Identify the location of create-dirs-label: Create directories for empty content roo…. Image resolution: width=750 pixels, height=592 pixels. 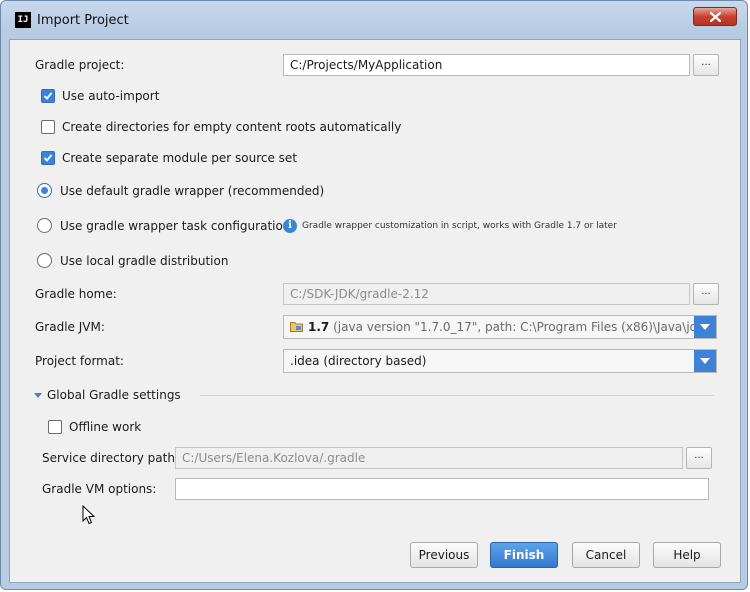
(232, 127).